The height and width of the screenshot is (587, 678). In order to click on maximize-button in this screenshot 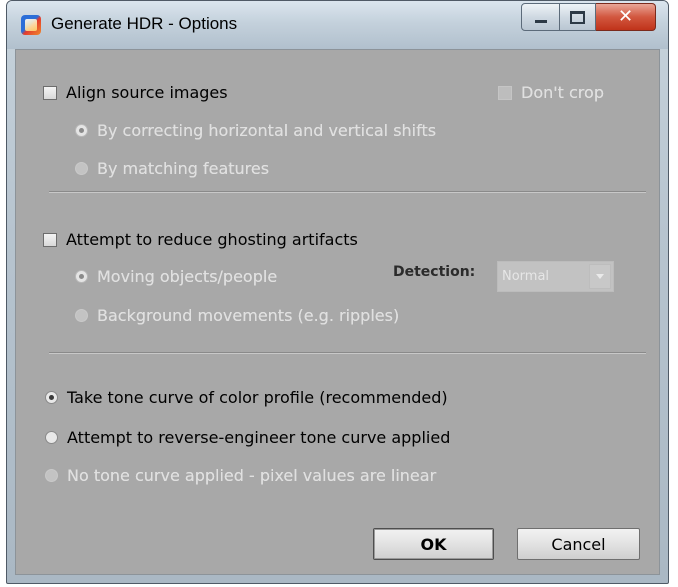, I will do `click(578, 17)`.